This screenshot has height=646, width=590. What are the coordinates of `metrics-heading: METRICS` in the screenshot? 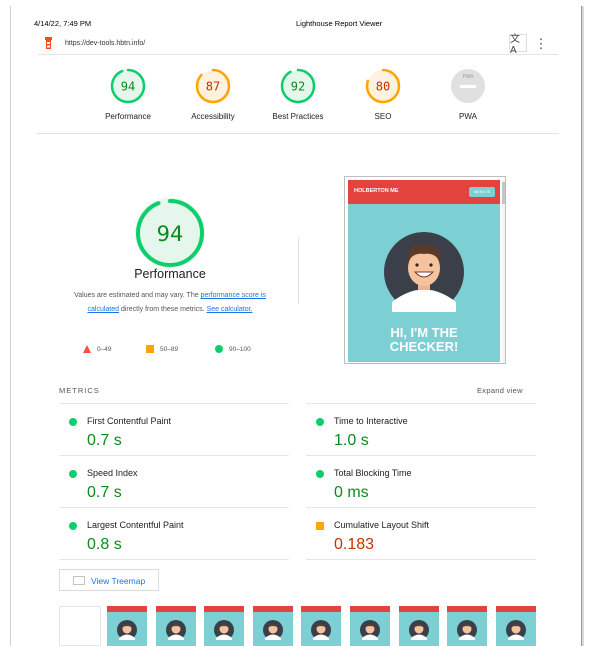 It's located at (79, 390).